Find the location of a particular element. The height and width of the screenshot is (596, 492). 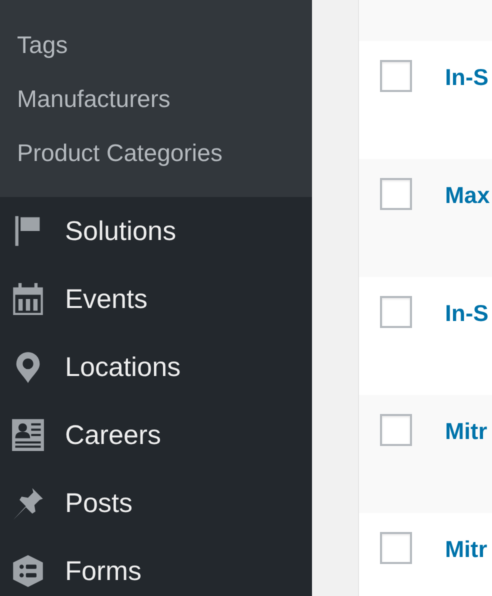

submenu-link: Product Categories is located at coordinates (156, 154).